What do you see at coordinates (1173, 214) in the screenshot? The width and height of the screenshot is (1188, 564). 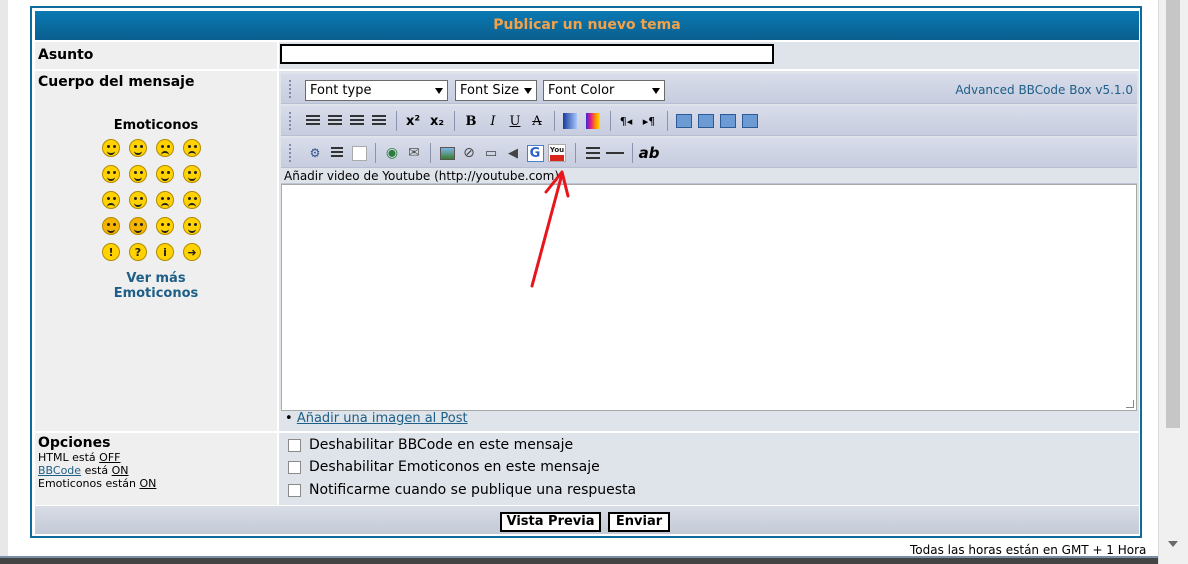 I see `scrollbar-thumb` at bounding box center [1173, 214].